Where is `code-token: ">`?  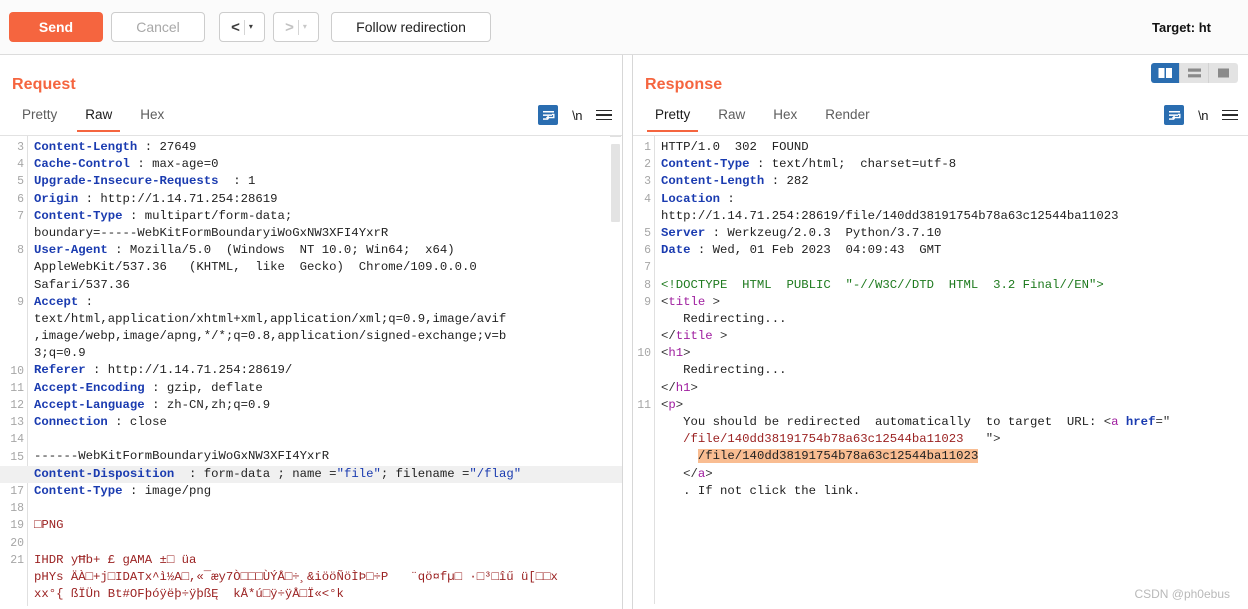 code-token: "> is located at coordinates (982, 439).